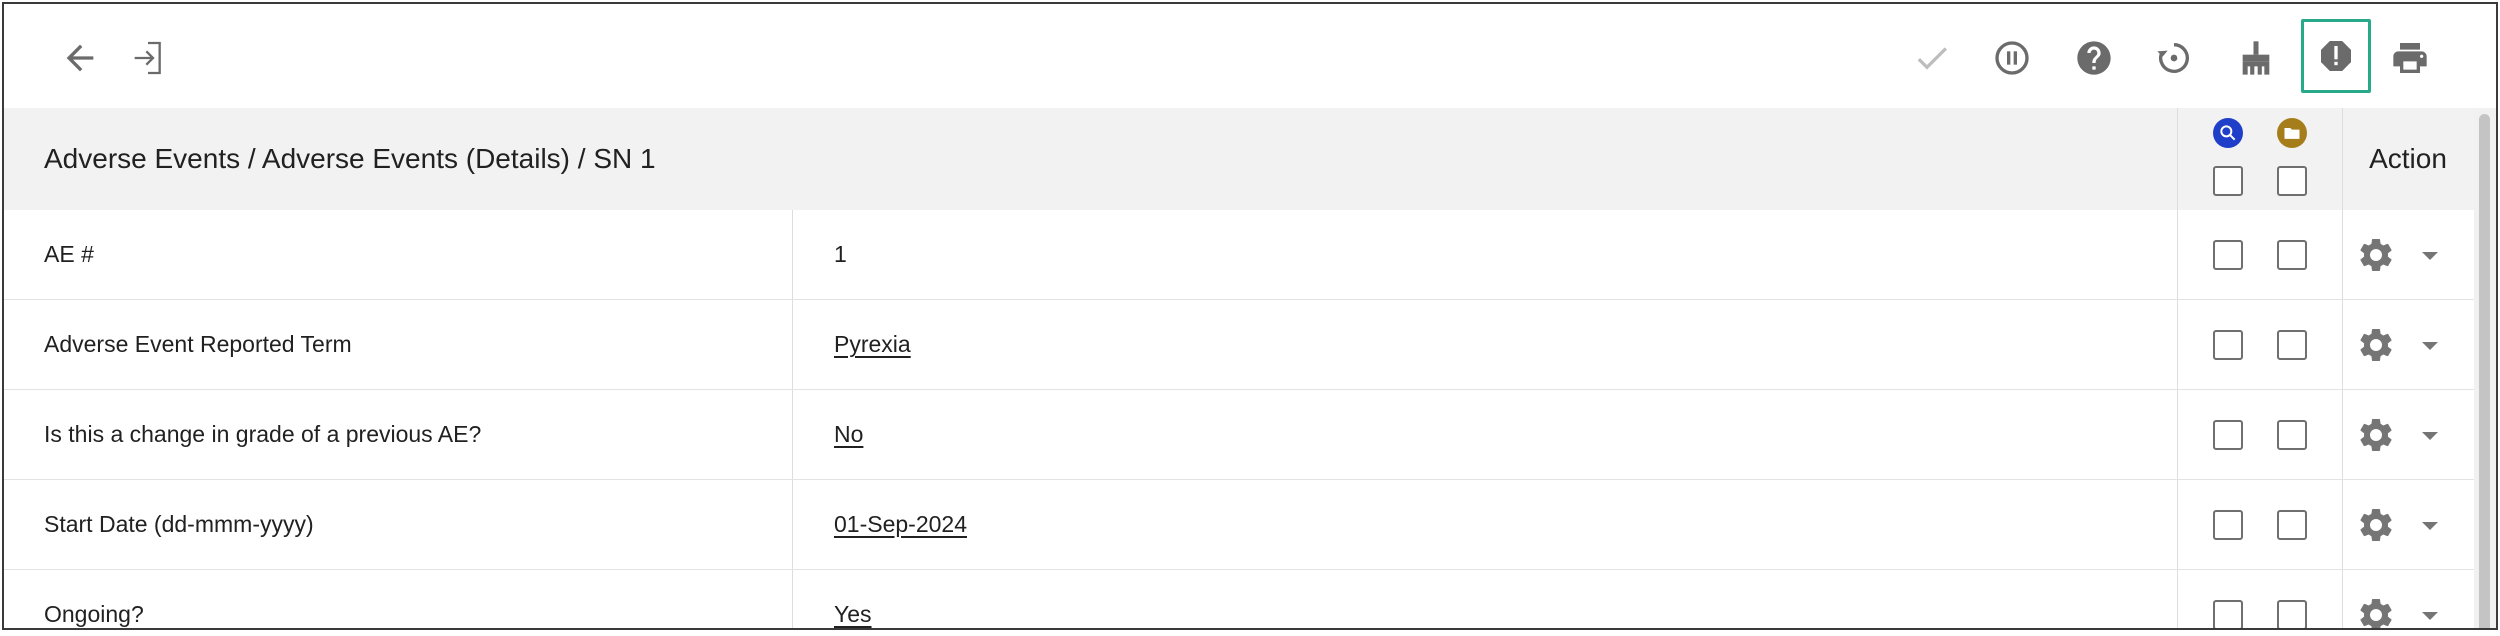 This screenshot has width=2500, height=636. I want to click on back-arrow-icon, so click(80, 58).